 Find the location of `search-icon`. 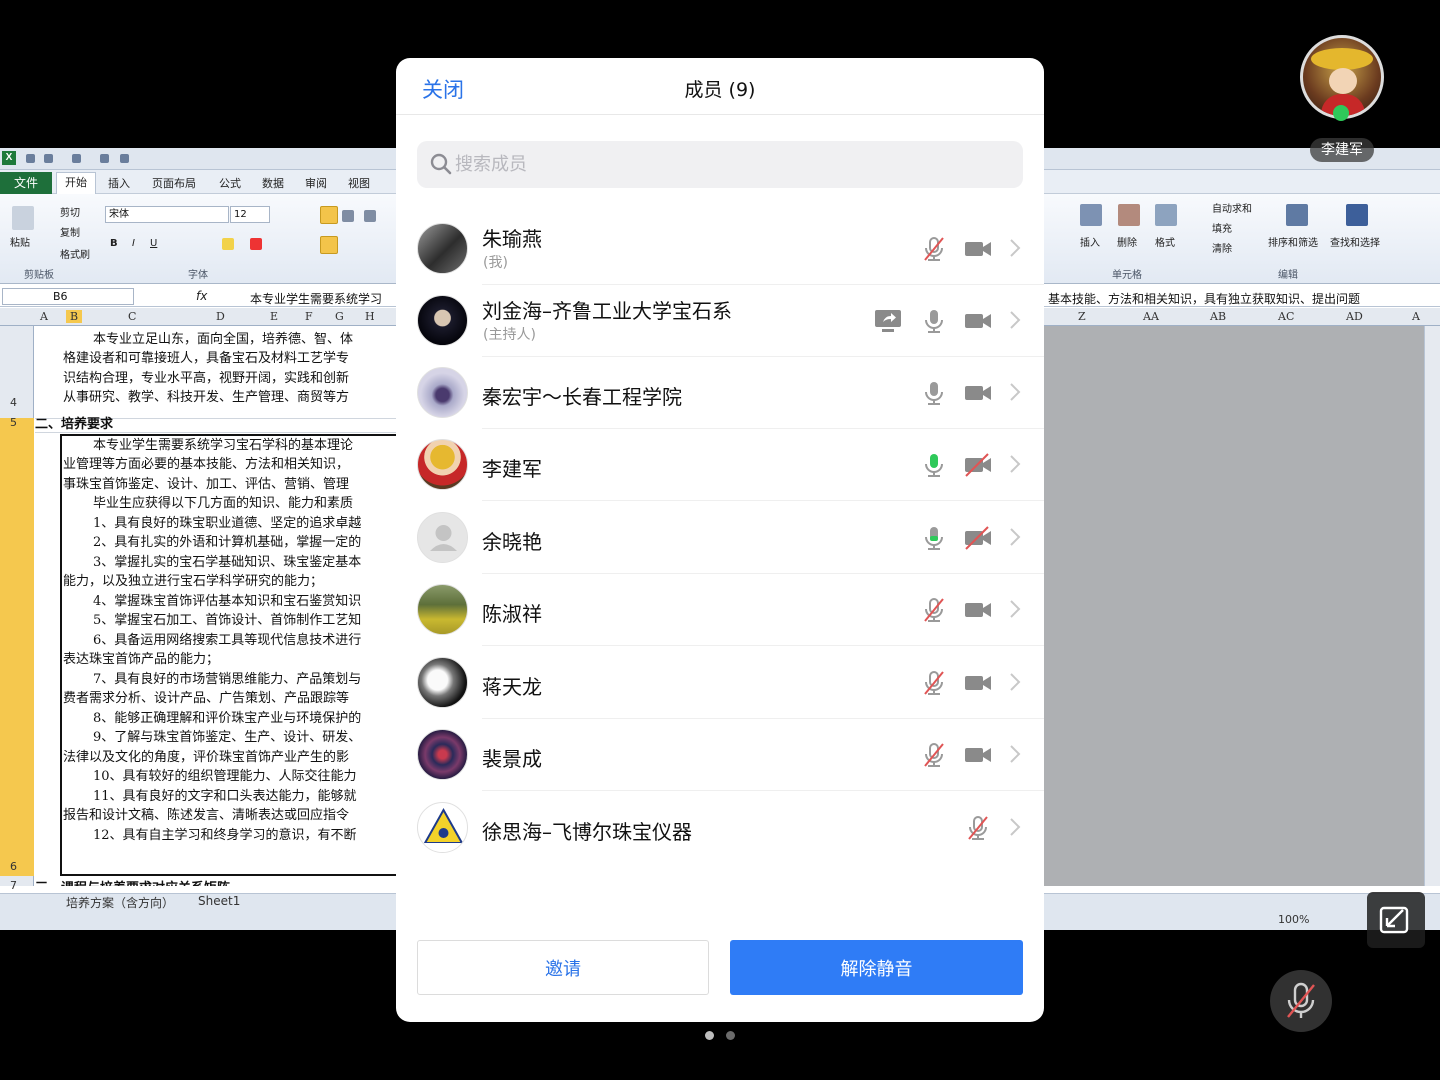

search-icon is located at coordinates (441, 164).